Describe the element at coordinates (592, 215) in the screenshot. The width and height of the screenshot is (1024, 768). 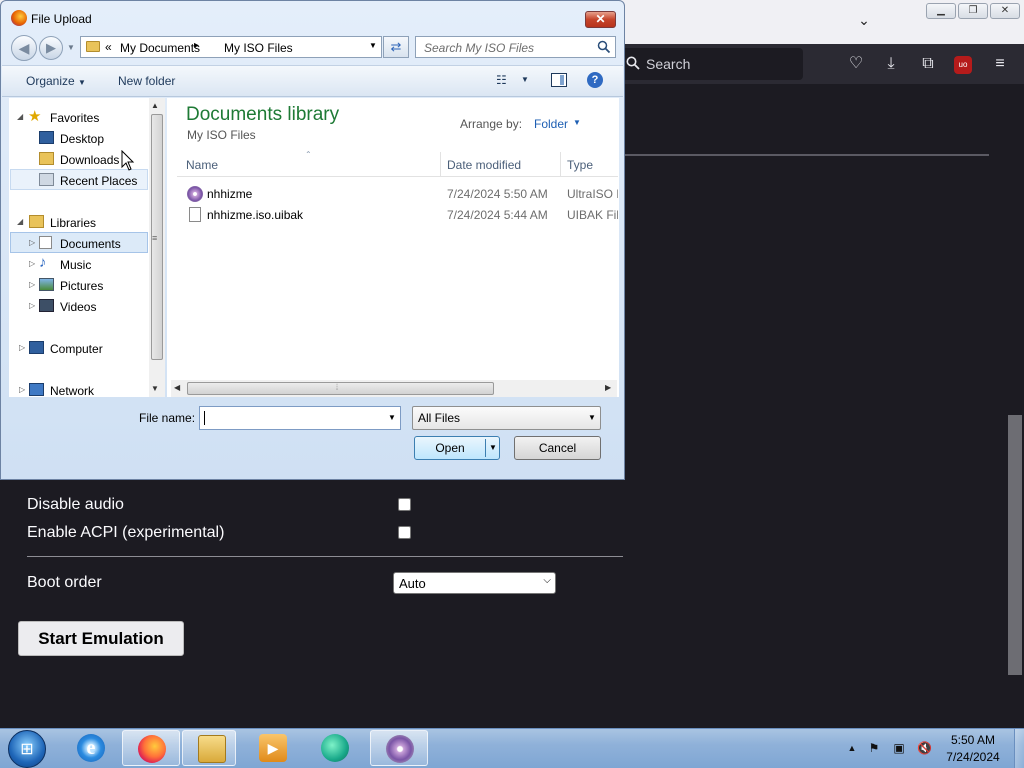
I see `file-type: UIBAK File` at that location.